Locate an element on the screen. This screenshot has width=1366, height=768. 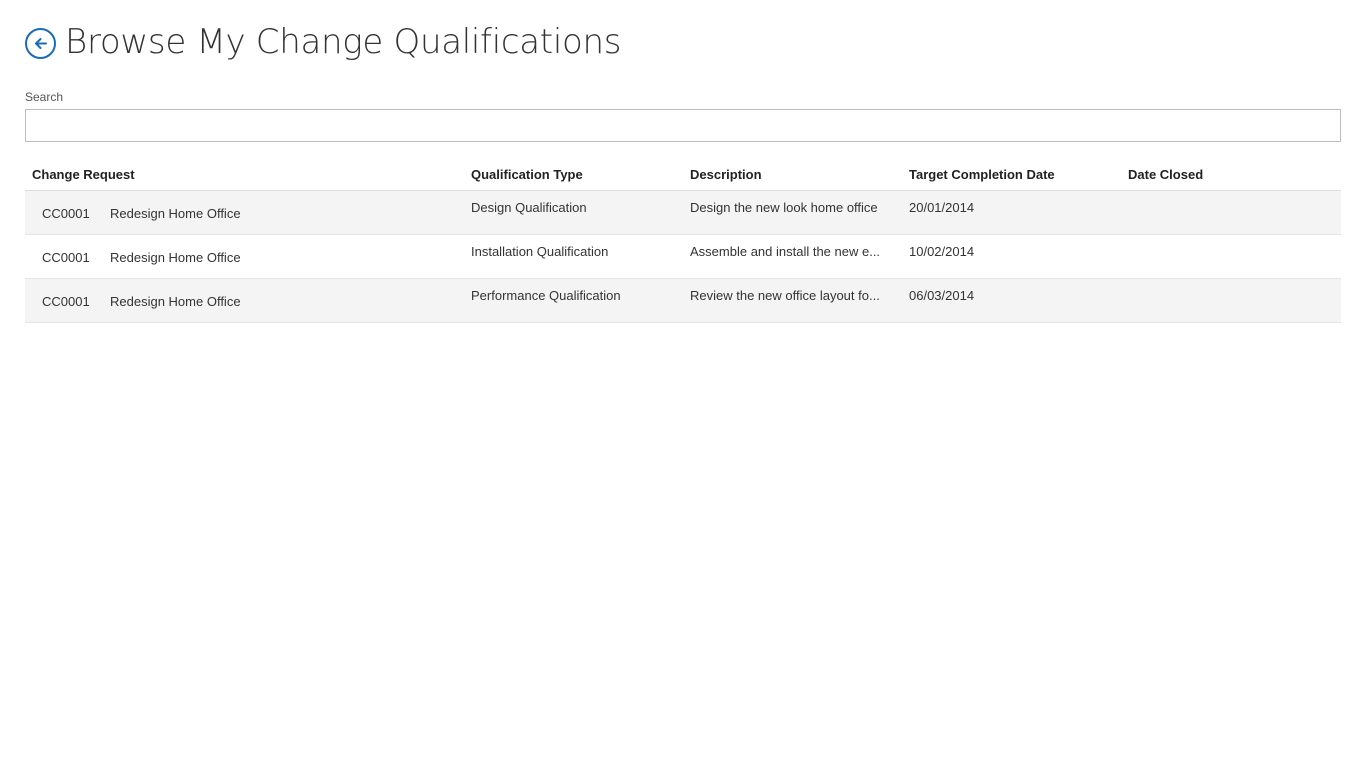
column-header-target-completion-date: Target Completion Date is located at coordinates (982, 174).